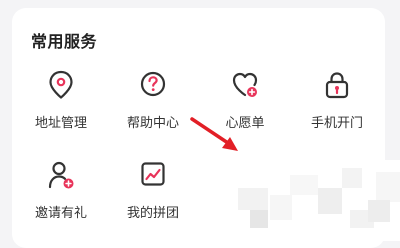 The height and width of the screenshot is (248, 400). I want to click on invite-user-icon, so click(61, 175).